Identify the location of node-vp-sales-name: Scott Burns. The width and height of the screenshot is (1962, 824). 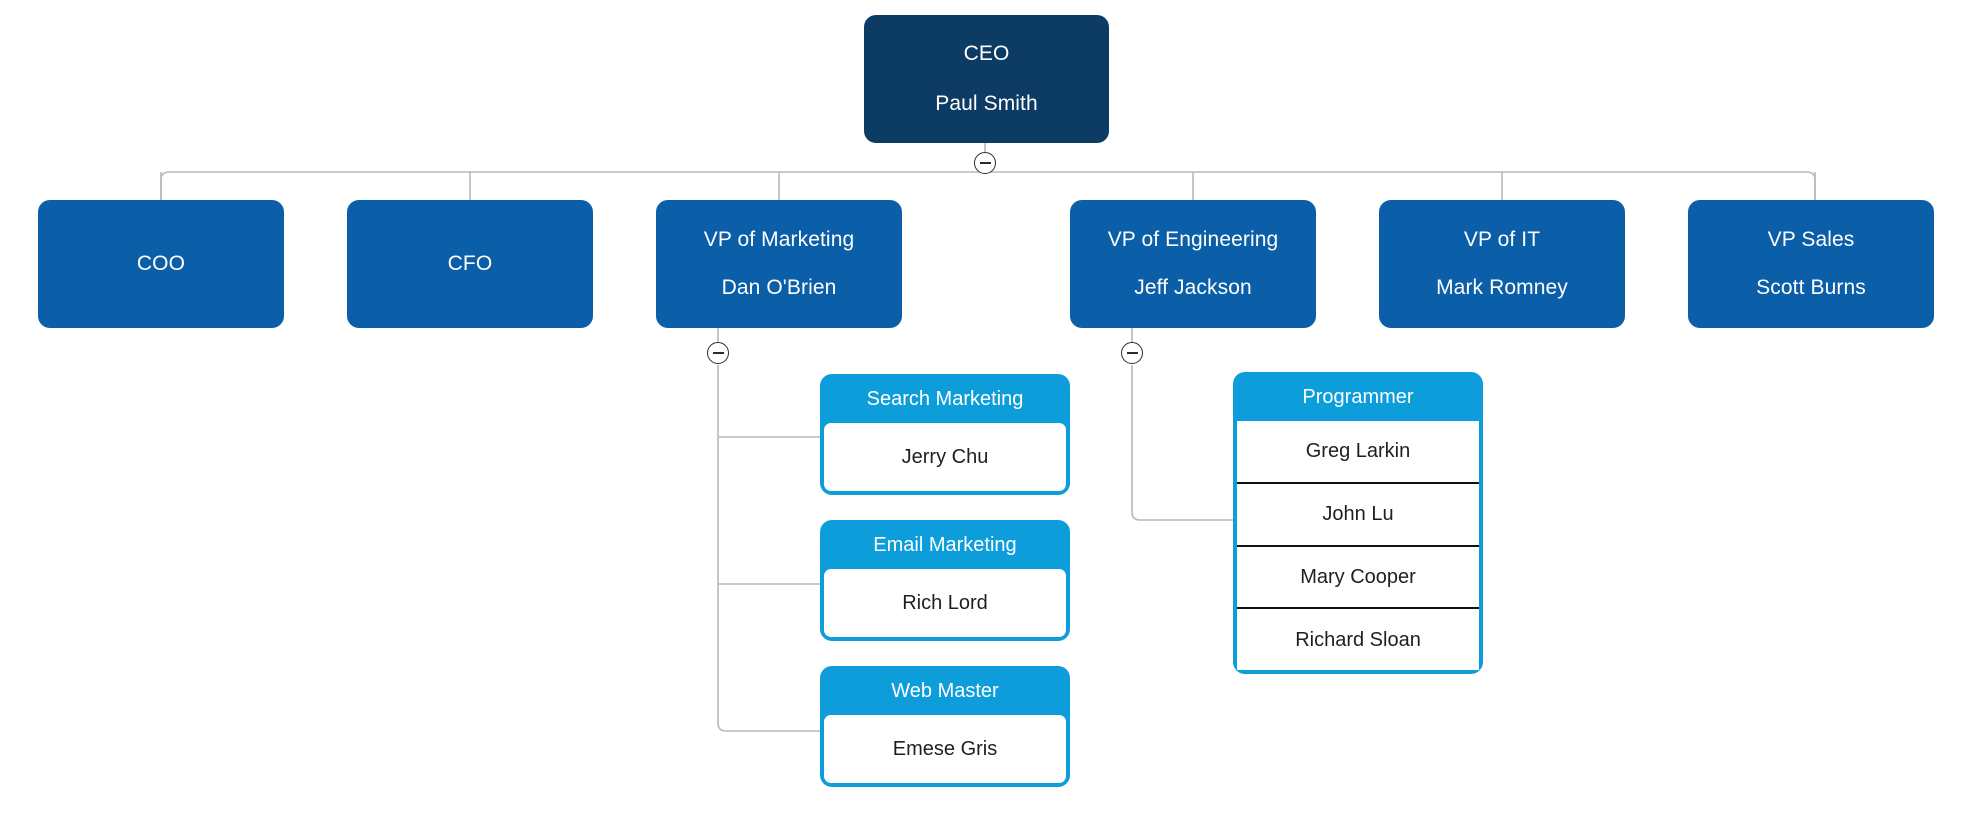
(1811, 287).